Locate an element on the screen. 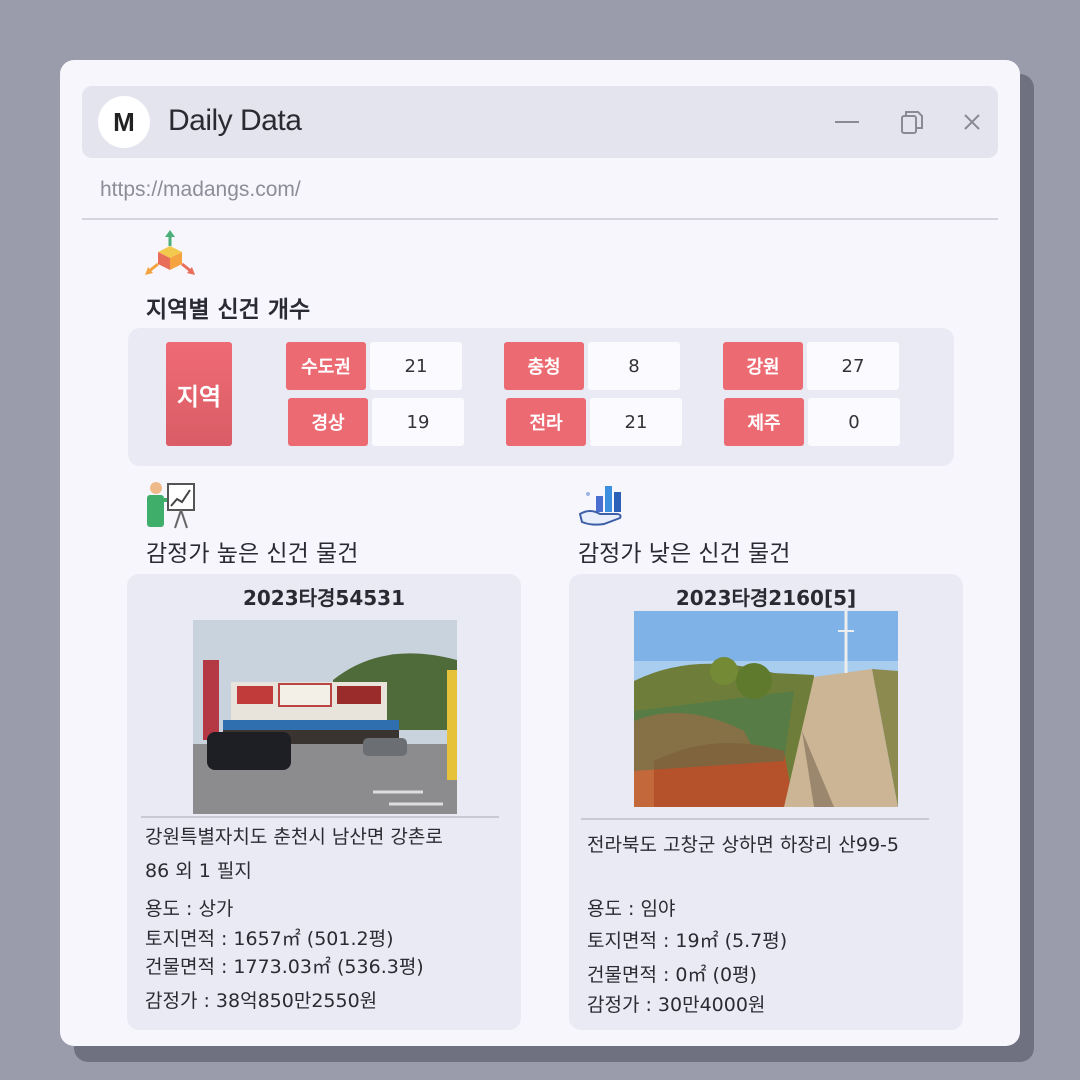  low-listing-title: 감정가 낮은 신건 물건 is located at coordinates (684, 554).